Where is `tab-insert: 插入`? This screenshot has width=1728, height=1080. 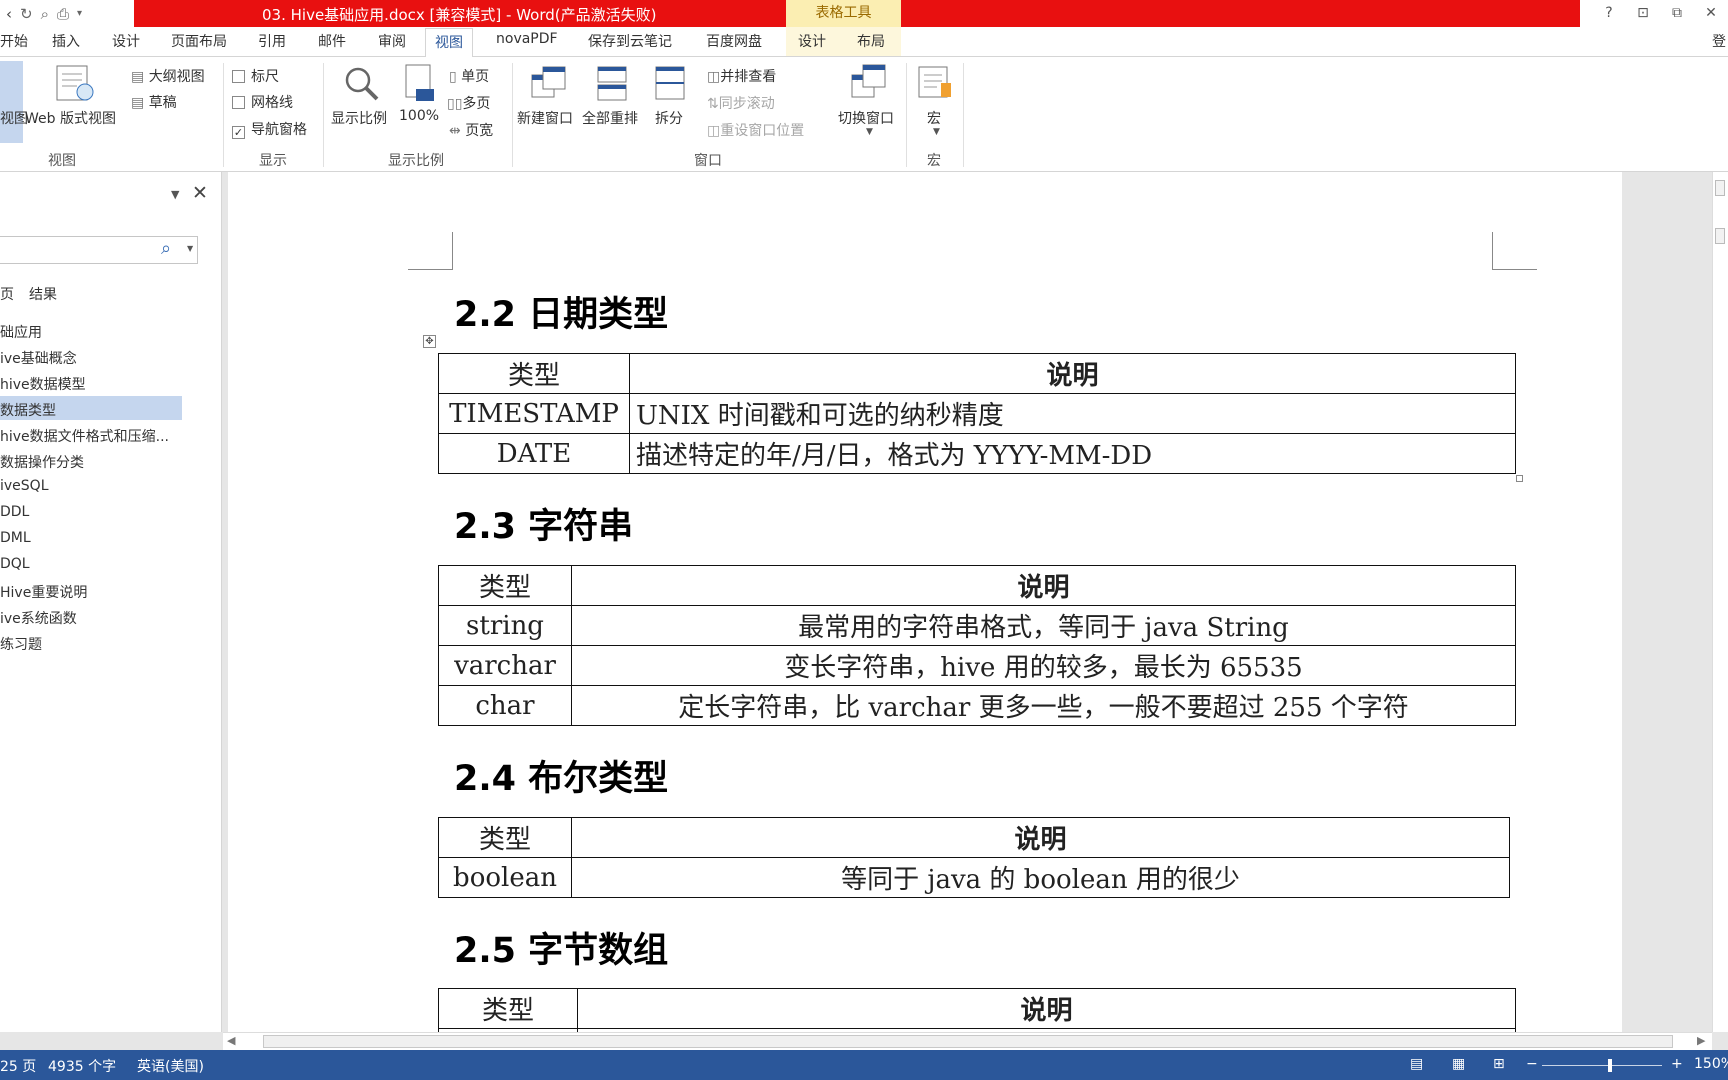 tab-insert: 插入 is located at coordinates (66, 41).